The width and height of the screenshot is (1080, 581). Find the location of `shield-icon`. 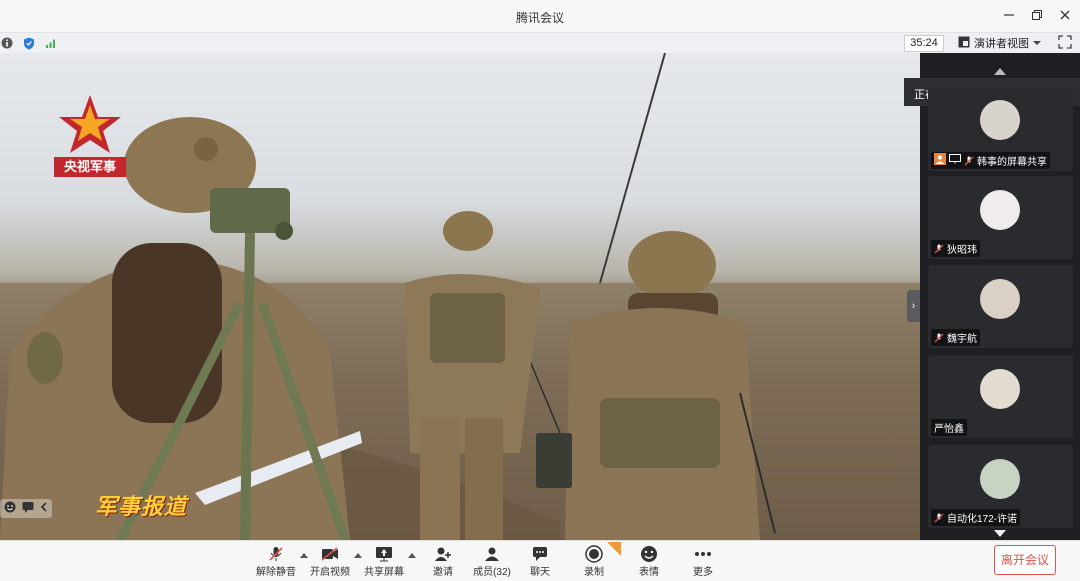

shield-icon is located at coordinates (29, 43).